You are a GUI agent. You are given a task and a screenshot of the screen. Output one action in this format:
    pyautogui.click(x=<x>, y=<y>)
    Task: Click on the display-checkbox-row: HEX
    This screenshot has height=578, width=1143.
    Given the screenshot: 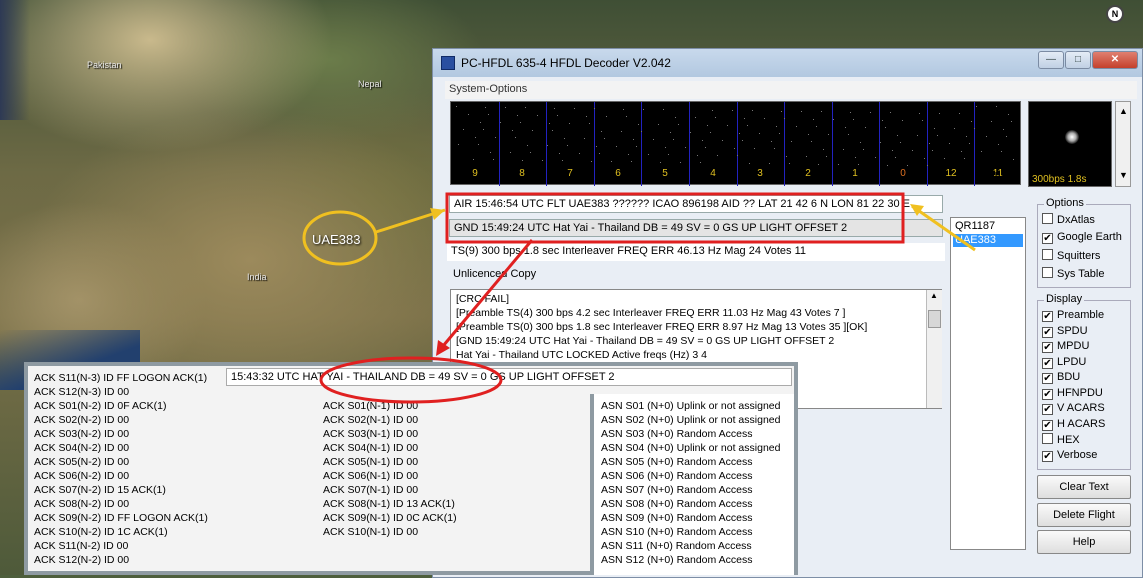 What is the action you would take?
    pyautogui.click(x=1061, y=439)
    